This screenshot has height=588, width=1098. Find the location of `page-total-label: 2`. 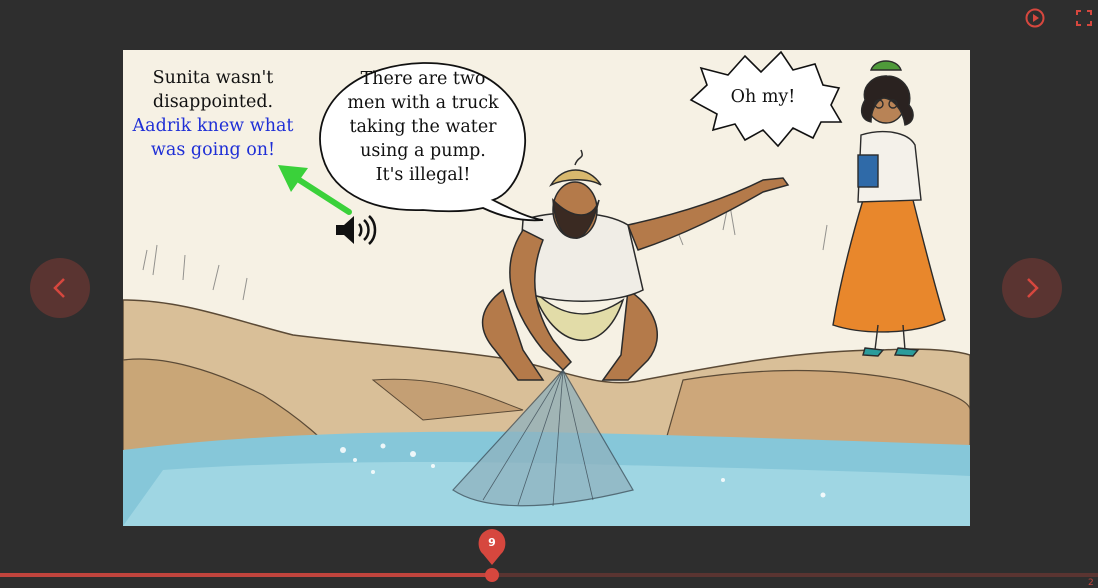

page-total-label: 2 is located at coordinates (1091, 583).